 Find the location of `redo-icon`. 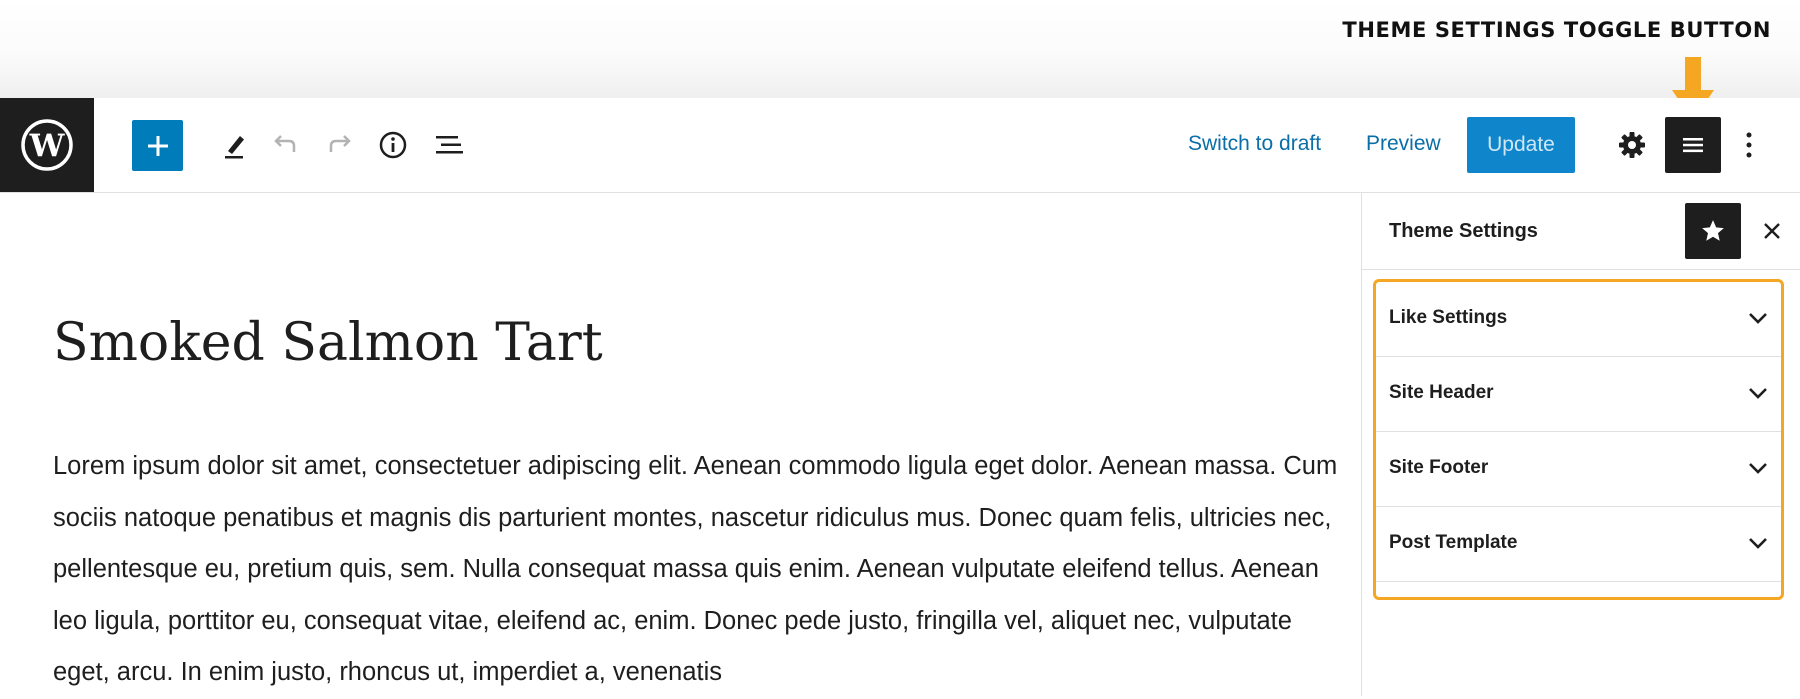

redo-icon is located at coordinates (340, 143).